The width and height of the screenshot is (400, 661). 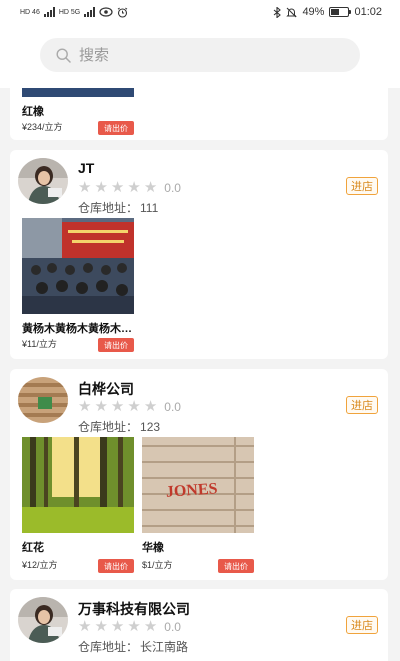 I want to click on signal-icon, so click(x=49, y=12).